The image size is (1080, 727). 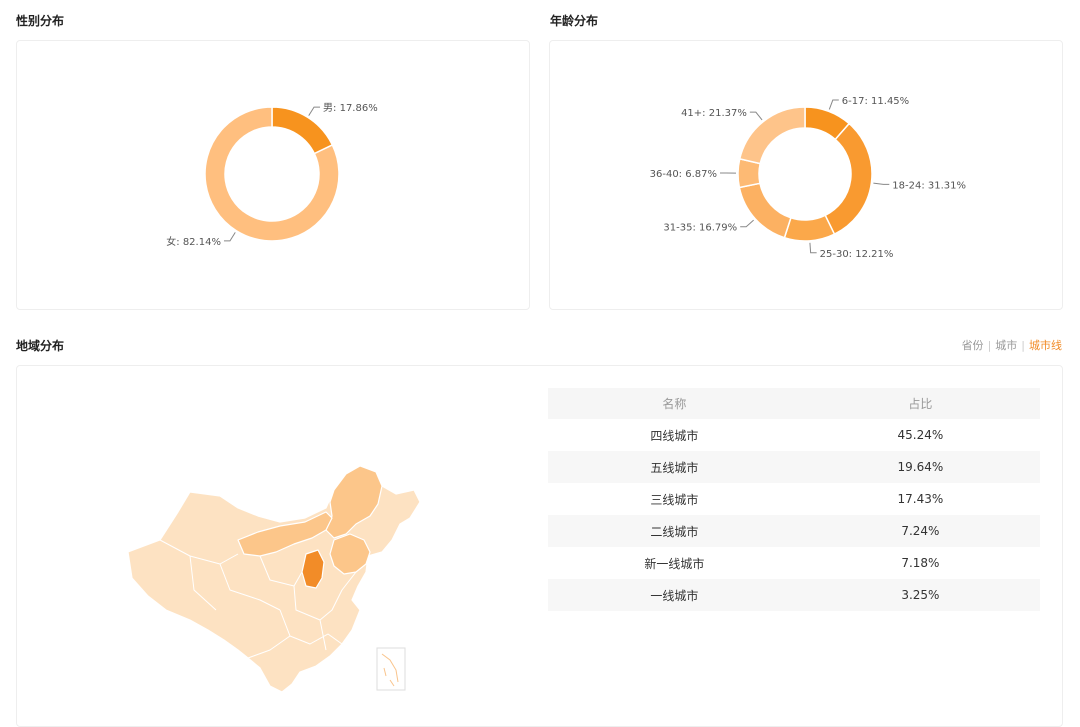 I want to click on tab-city-tier: 城市线, so click(x=1045, y=345).